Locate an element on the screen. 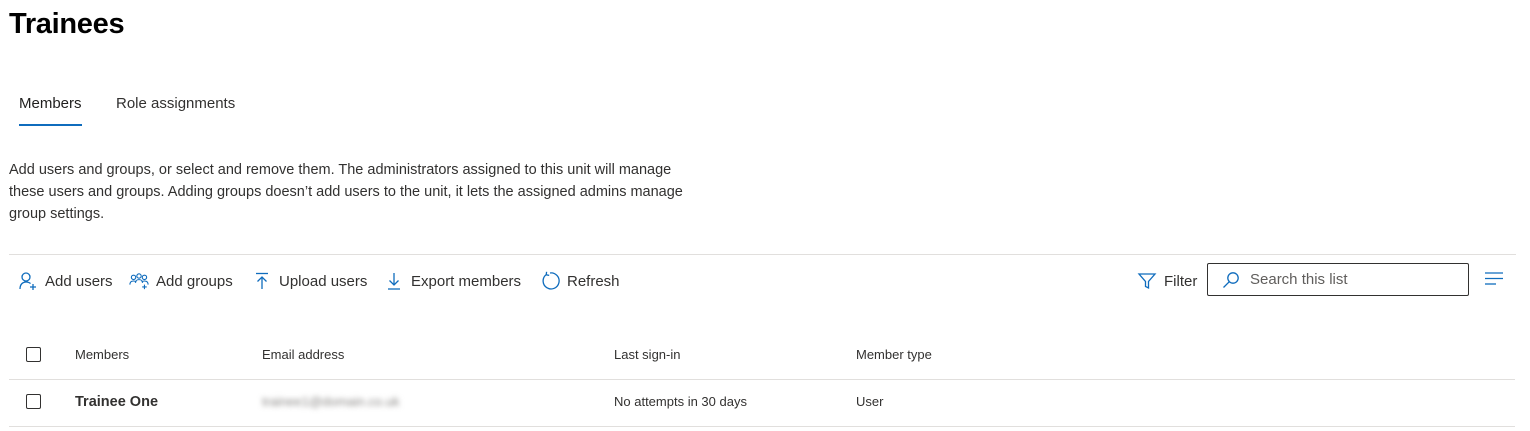  member-email: trainee1@domain.co.uk is located at coordinates (331, 403).